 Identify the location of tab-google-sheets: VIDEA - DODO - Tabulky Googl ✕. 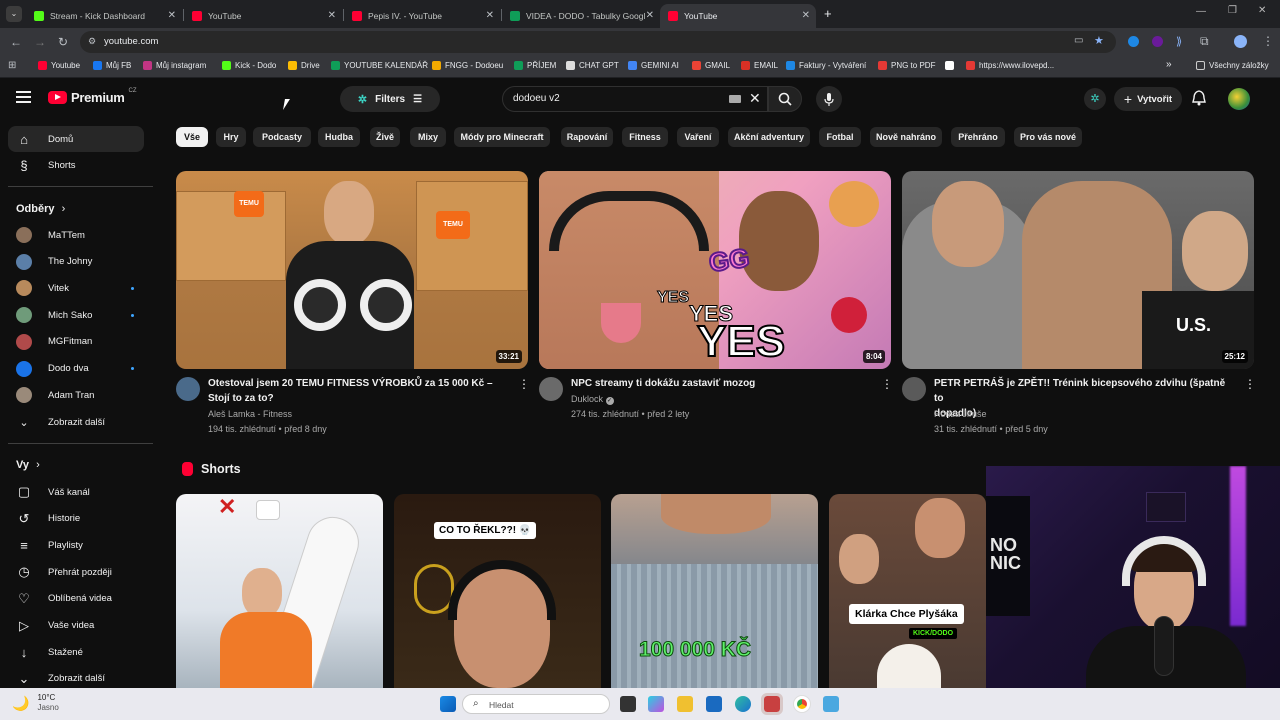
(581, 16).